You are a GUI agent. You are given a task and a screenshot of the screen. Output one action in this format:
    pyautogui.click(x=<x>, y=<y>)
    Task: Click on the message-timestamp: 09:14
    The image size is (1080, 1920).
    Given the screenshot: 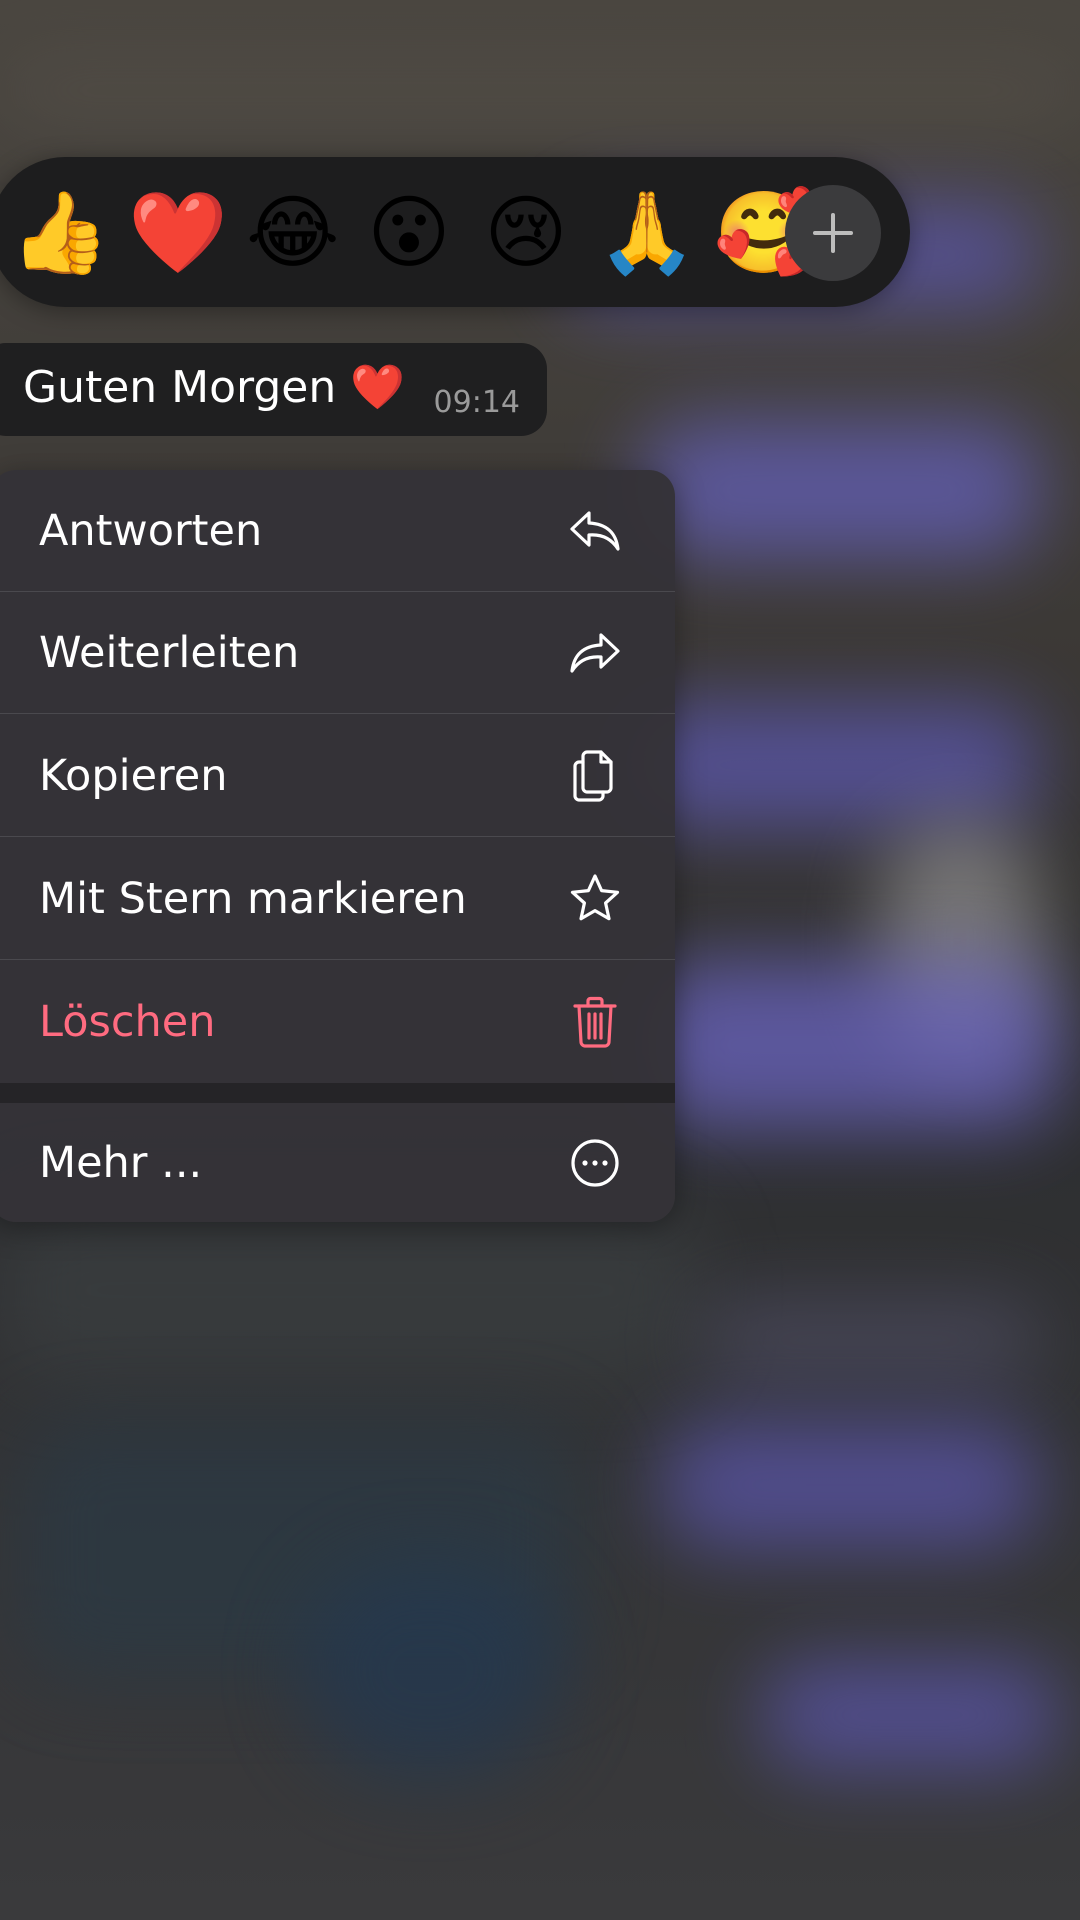 What is the action you would take?
    pyautogui.click(x=476, y=402)
    